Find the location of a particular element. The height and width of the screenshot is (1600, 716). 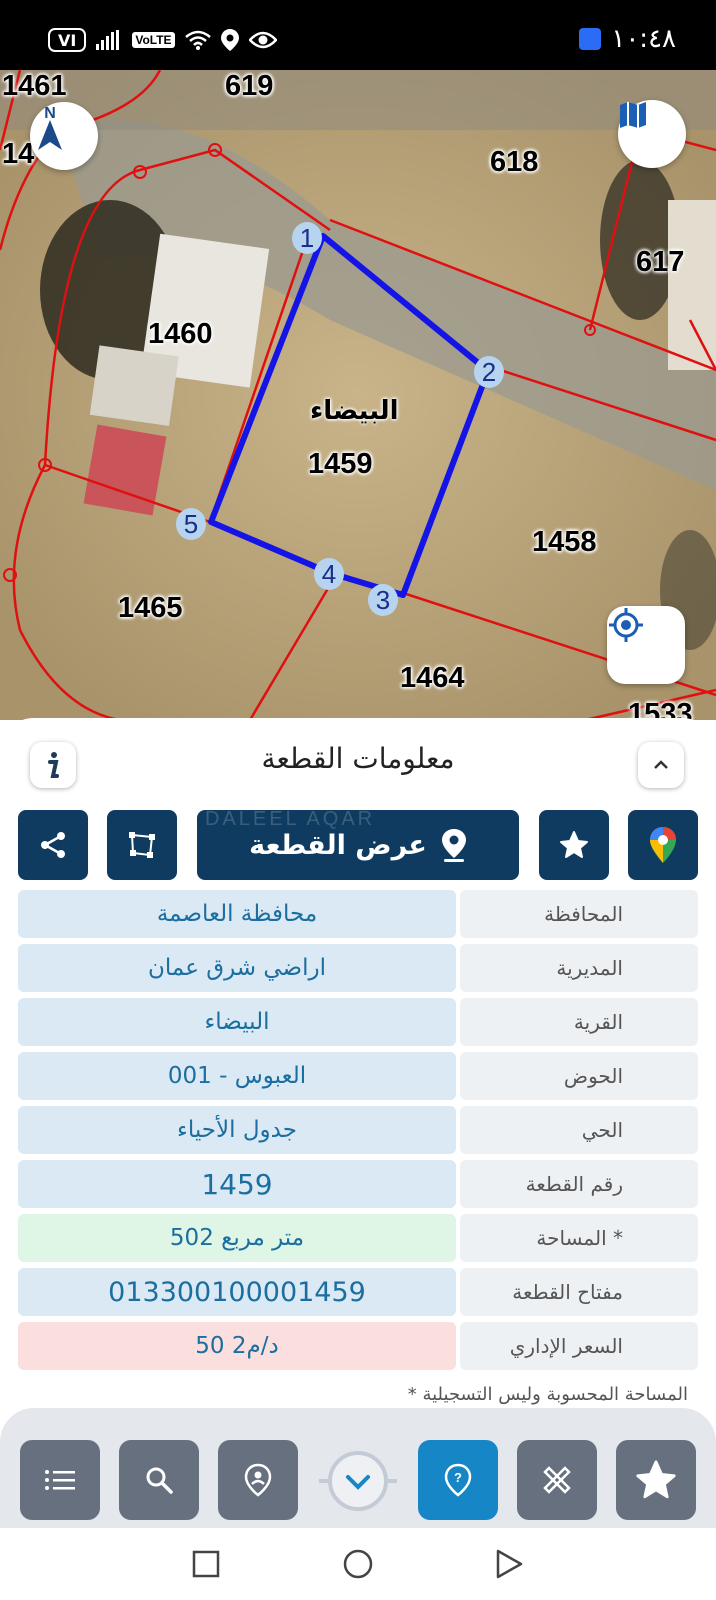

recents-icon is located at coordinates (206, 1564).